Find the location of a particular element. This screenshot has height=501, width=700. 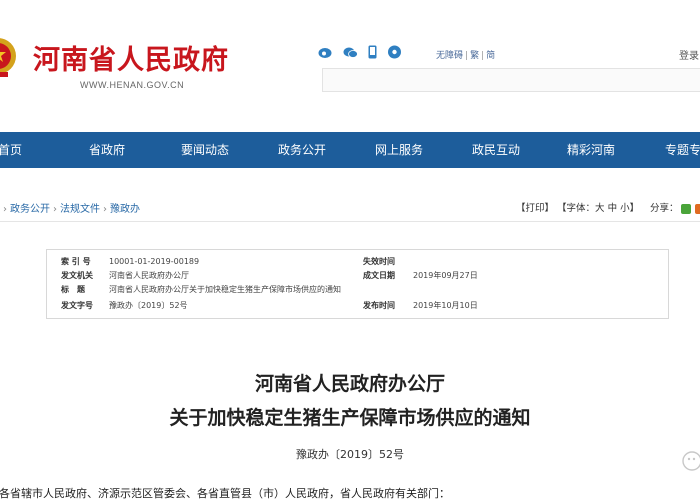

accessibility-link: 无障碍 is located at coordinates (449, 56).